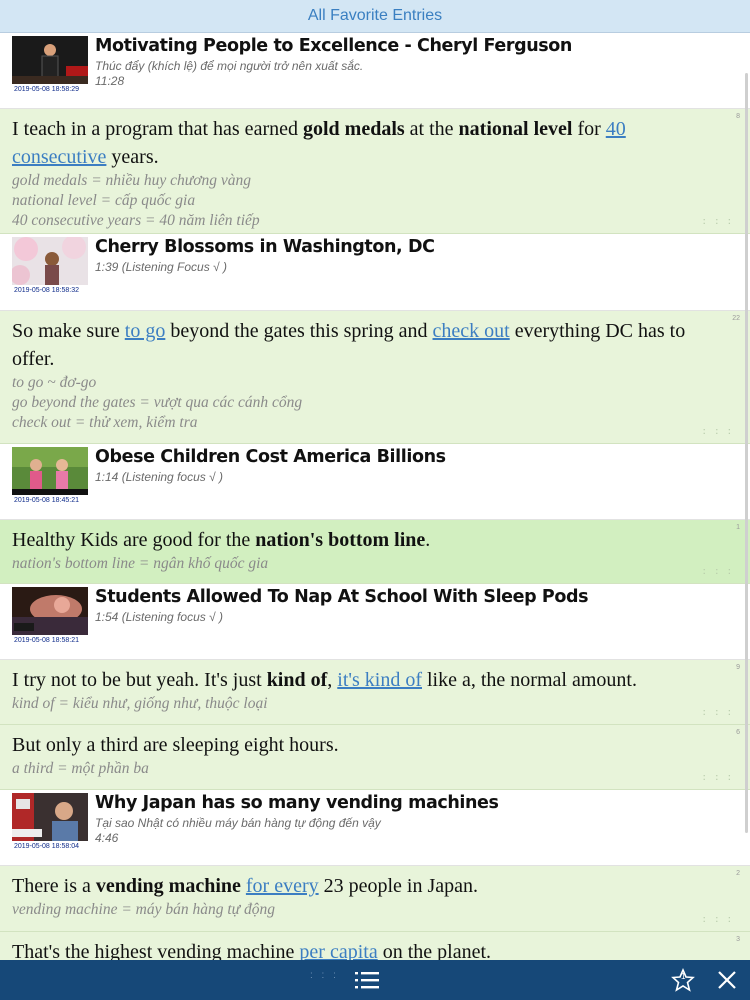 This screenshot has height=1000, width=750. Describe the element at coordinates (131, 180) in the screenshot. I see `entry-note: gold medals = nhiều huy chương vàng` at that location.